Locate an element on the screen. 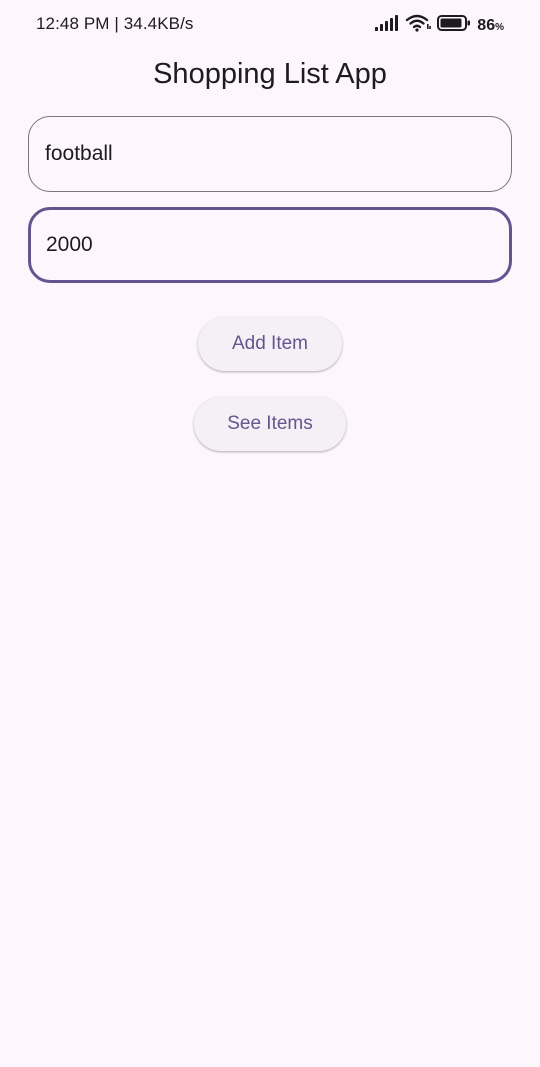 The width and height of the screenshot is (540, 1067). status-bar: 12:48 PM | 34.4KB/s 86% is located at coordinates (270, 25).